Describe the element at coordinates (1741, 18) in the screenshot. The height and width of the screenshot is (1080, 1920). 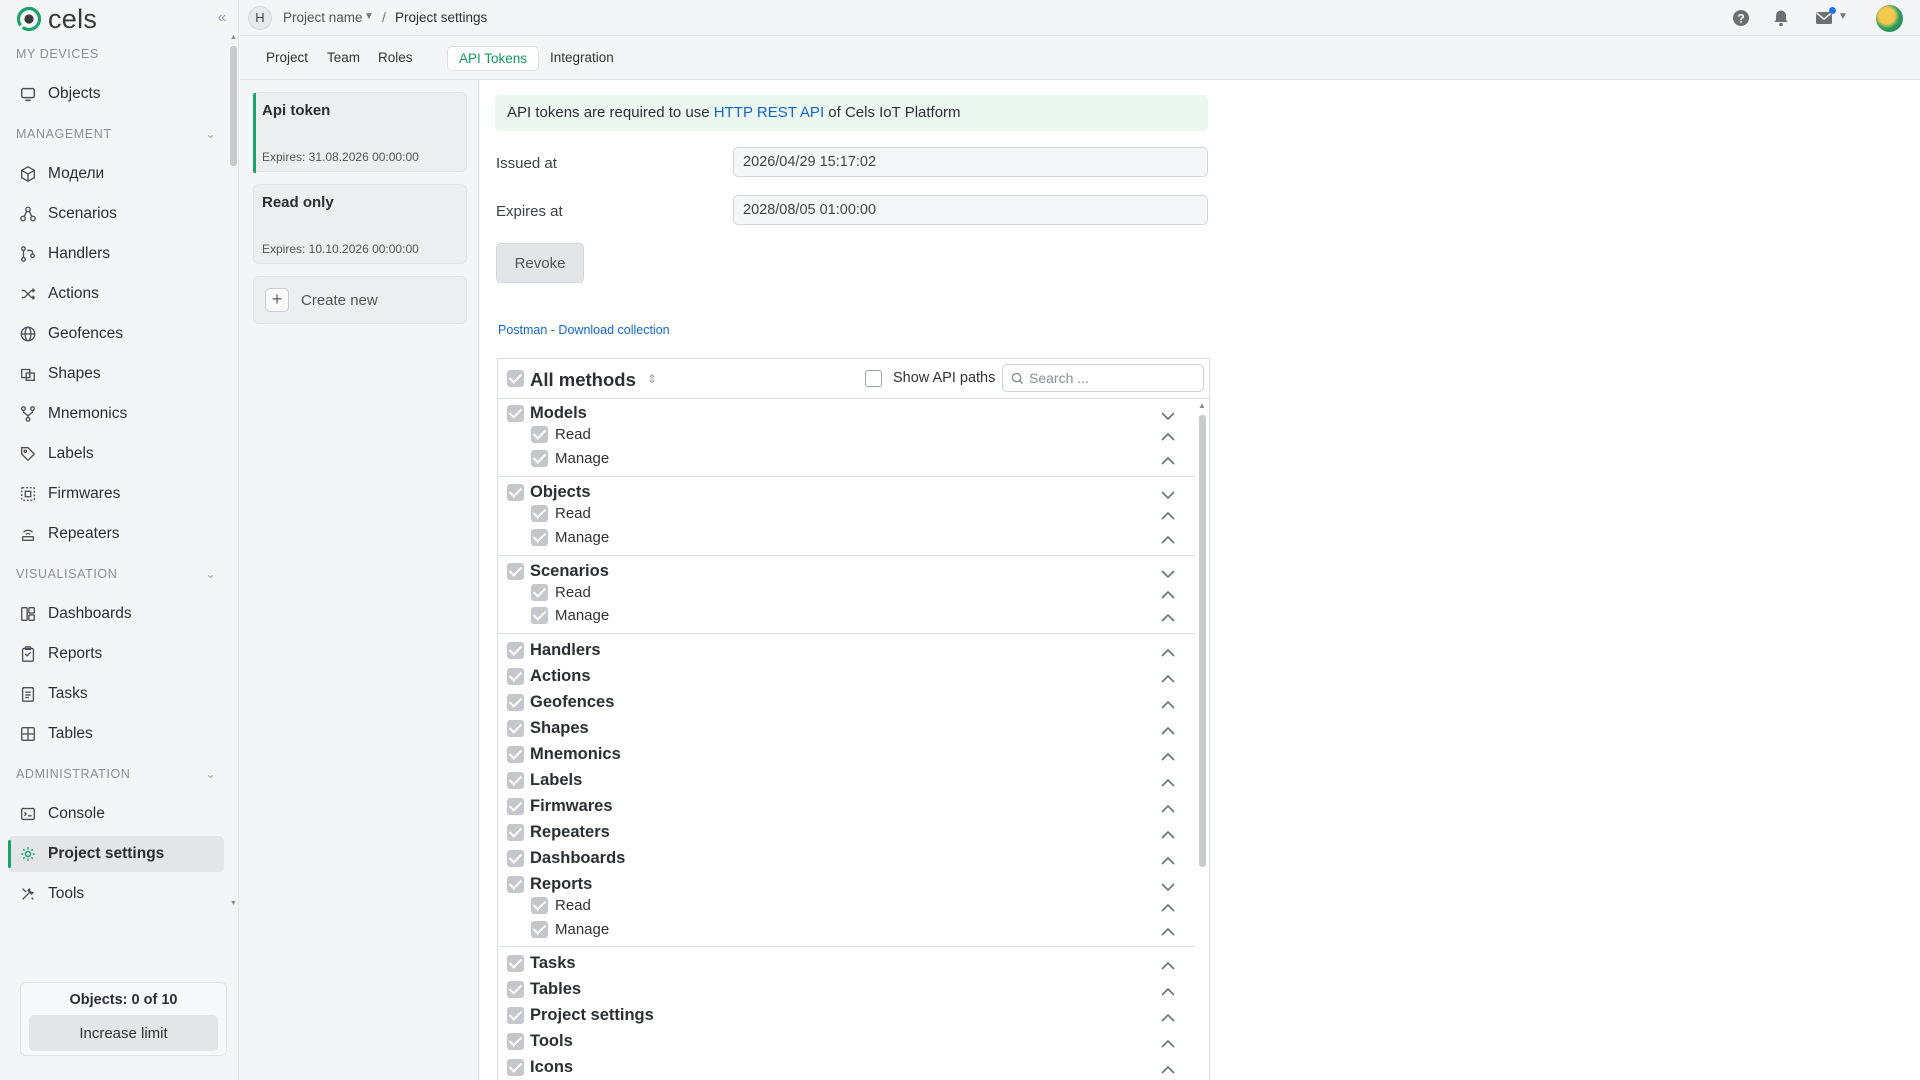
I see `help-icon: ?` at that location.